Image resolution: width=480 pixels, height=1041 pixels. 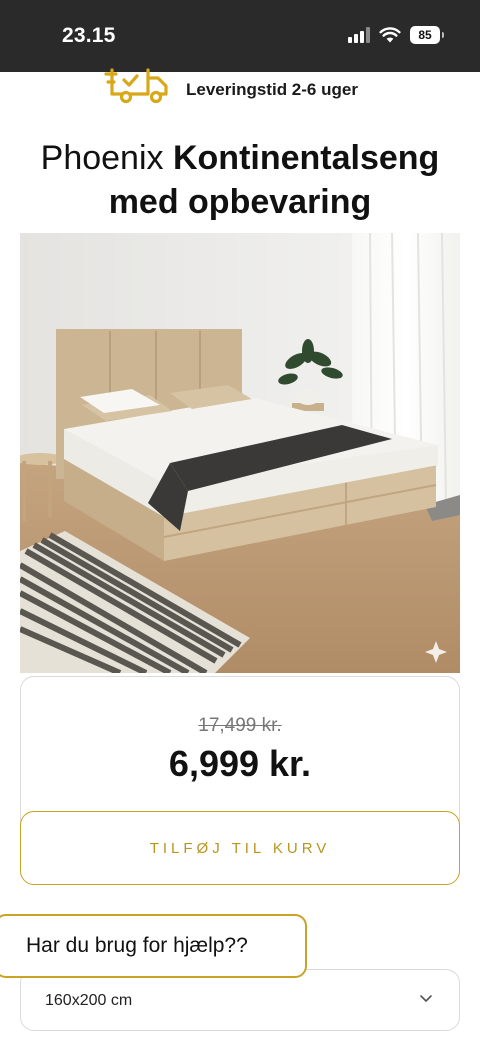 What do you see at coordinates (89, 35) in the screenshot?
I see `status-time: 23.15` at bounding box center [89, 35].